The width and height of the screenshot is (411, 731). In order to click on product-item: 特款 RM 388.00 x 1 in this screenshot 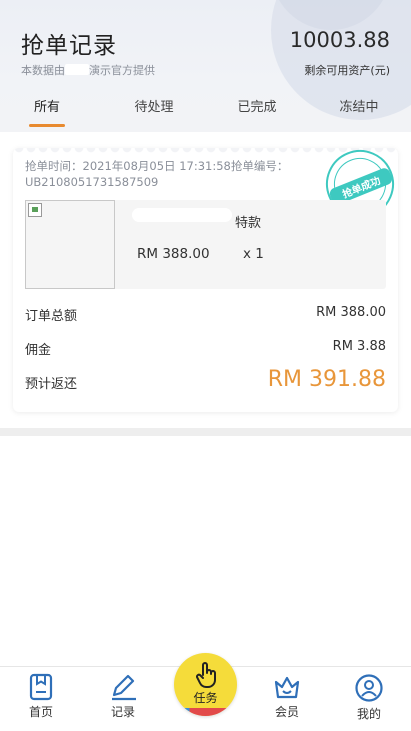, I will do `click(205, 244)`.